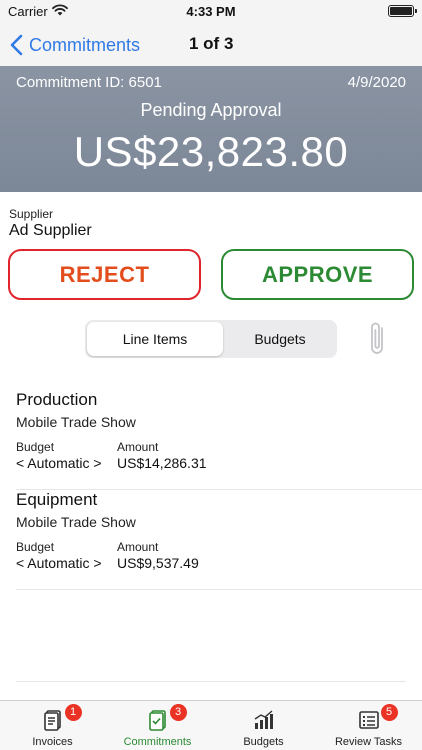 The height and width of the screenshot is (750, 422). Describe the element at coordinates (211, 110) in the screenshot. I see `approval-status: Pending Approval` at that location.